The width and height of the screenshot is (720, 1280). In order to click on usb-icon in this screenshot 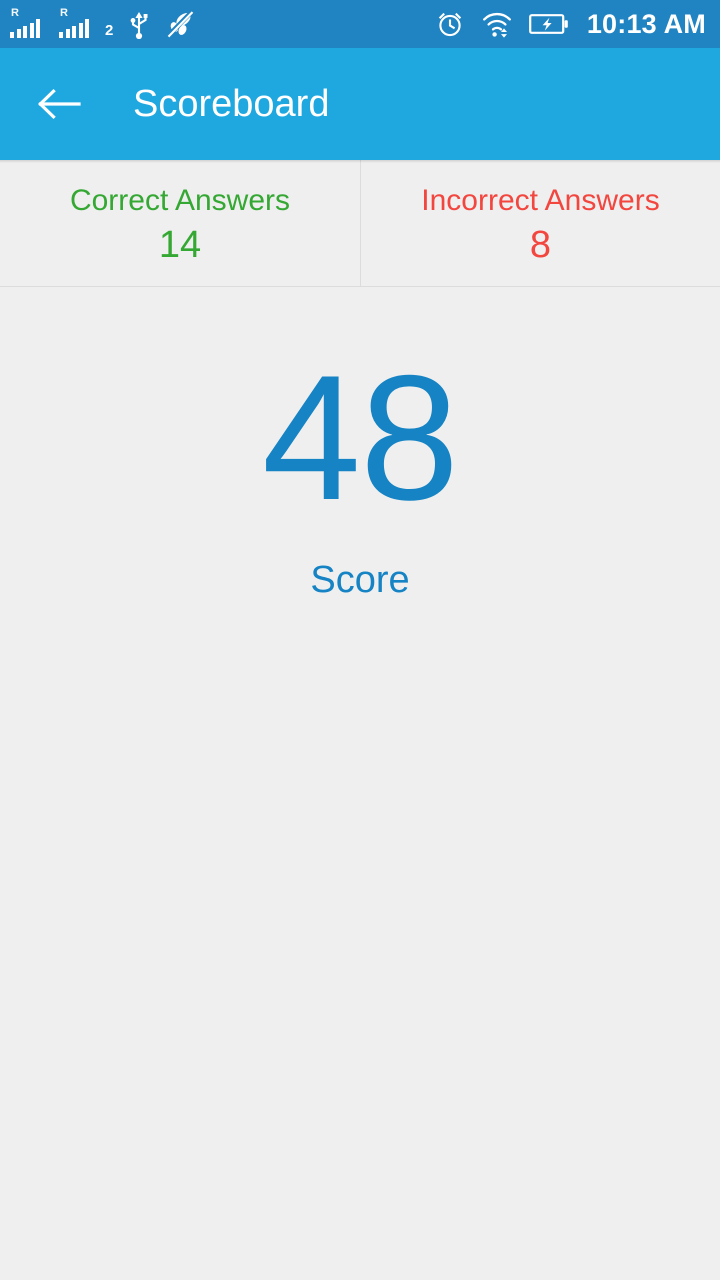, I will do `click(139, 24)`.